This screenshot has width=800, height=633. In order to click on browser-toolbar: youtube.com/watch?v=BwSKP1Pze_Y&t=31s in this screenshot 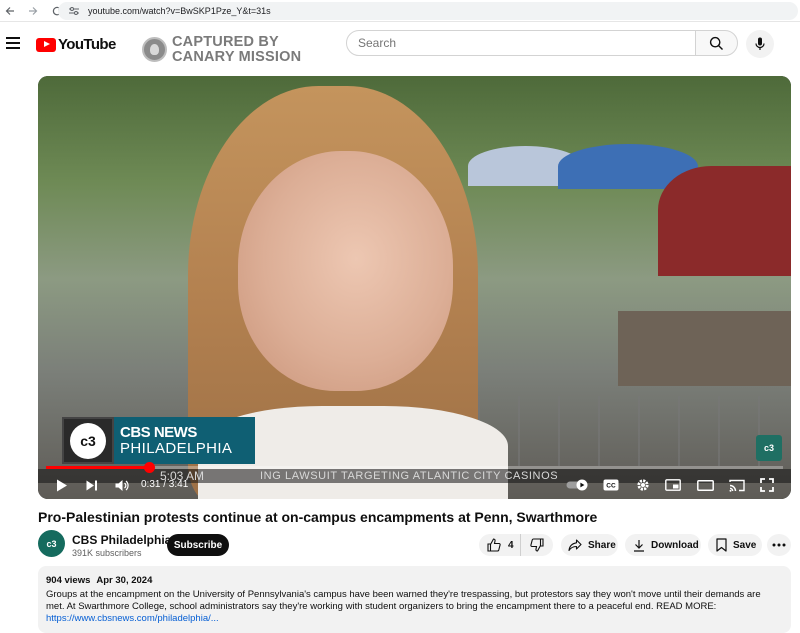, I will do `click(400, 11)`.